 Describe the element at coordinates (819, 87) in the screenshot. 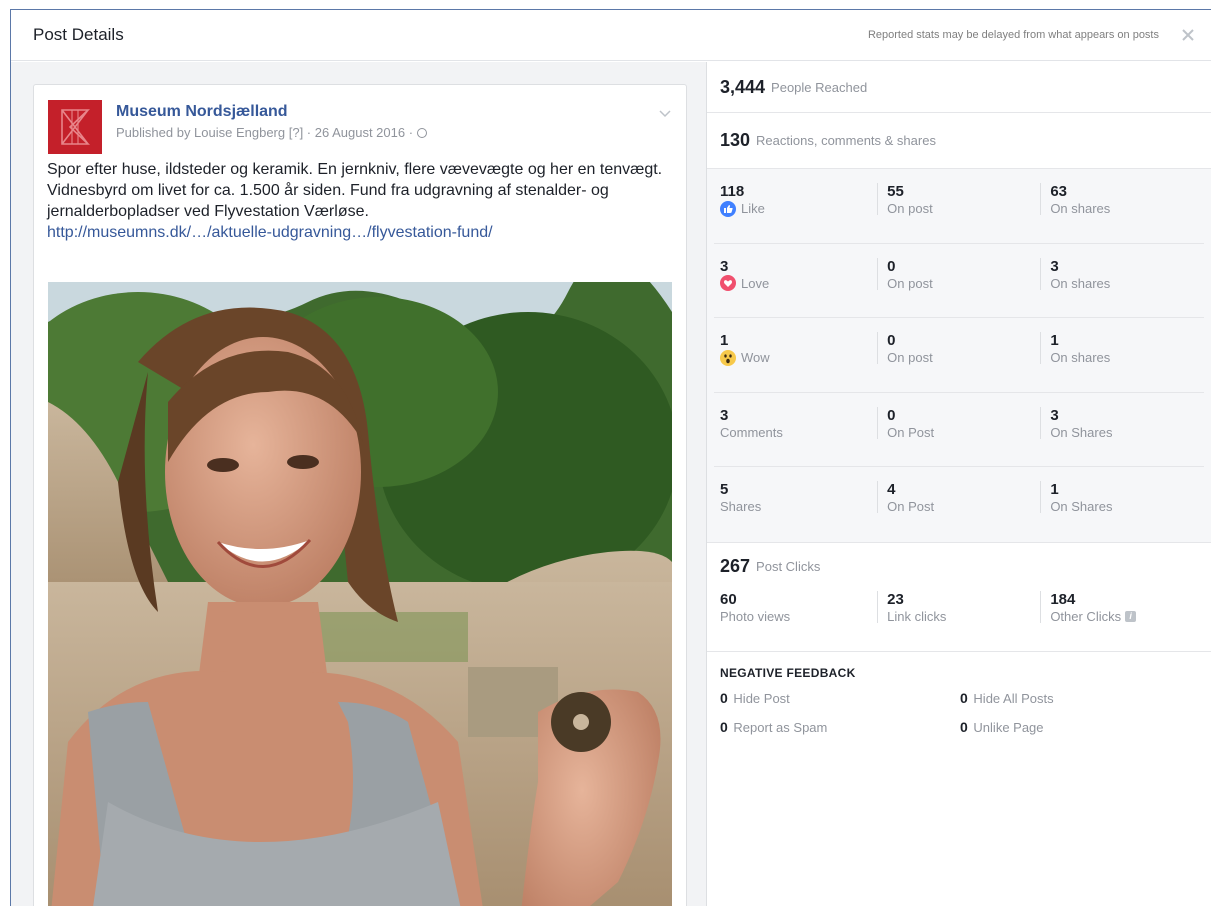

I see `reach-label: People Reached` at that location.